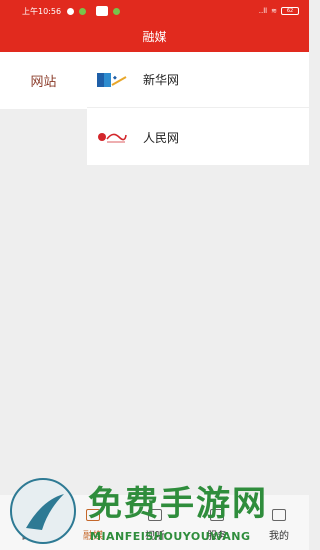 Image resolution: width=320 pixels, height=550 pixels. Describe the element at coordinates (274, 11) in the screenshot. I see `wifi-icon: ≋` at that location.